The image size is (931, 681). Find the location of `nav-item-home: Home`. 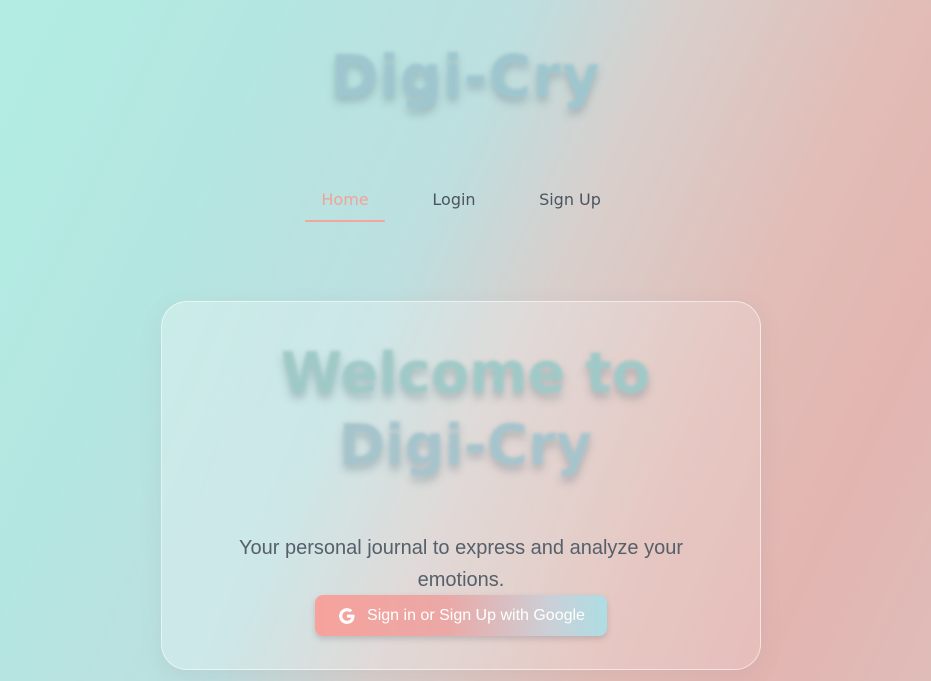

nav-item-home: Home is located at coordinates (345, 204).